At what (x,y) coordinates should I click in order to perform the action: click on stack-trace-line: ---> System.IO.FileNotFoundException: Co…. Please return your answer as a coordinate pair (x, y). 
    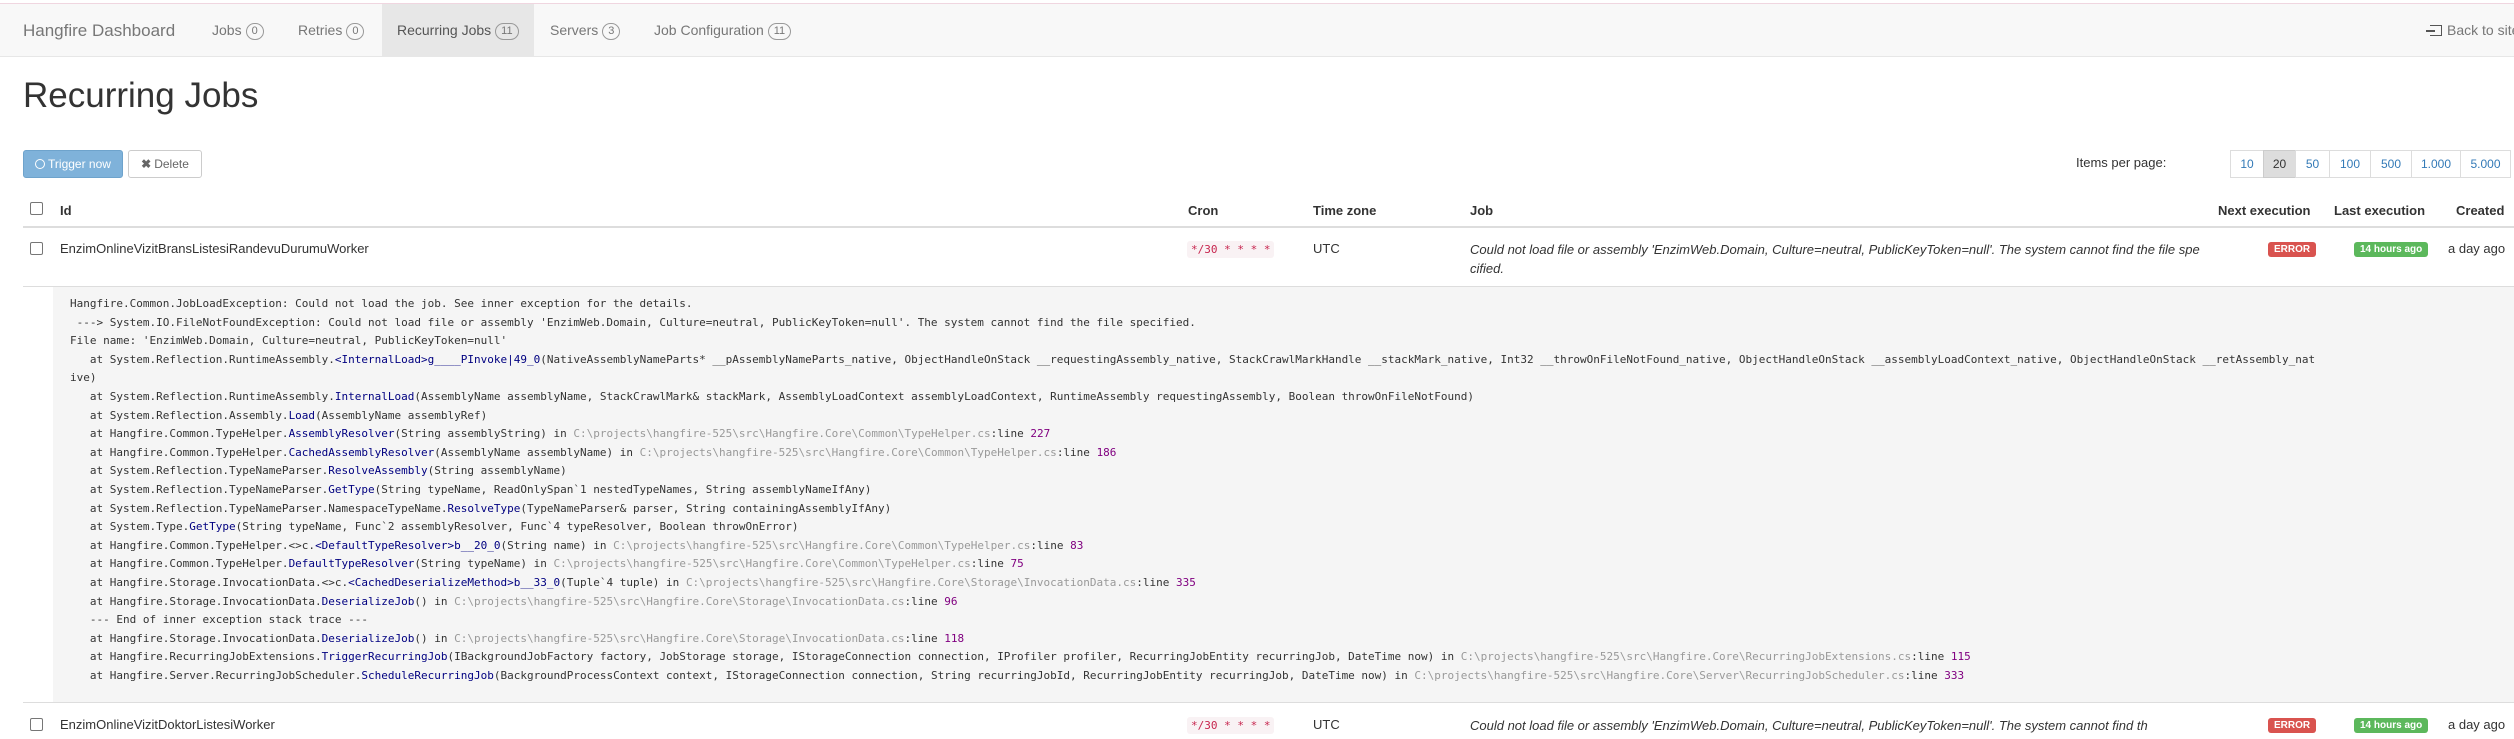
    Looking at the image, I should click on (633, 322).